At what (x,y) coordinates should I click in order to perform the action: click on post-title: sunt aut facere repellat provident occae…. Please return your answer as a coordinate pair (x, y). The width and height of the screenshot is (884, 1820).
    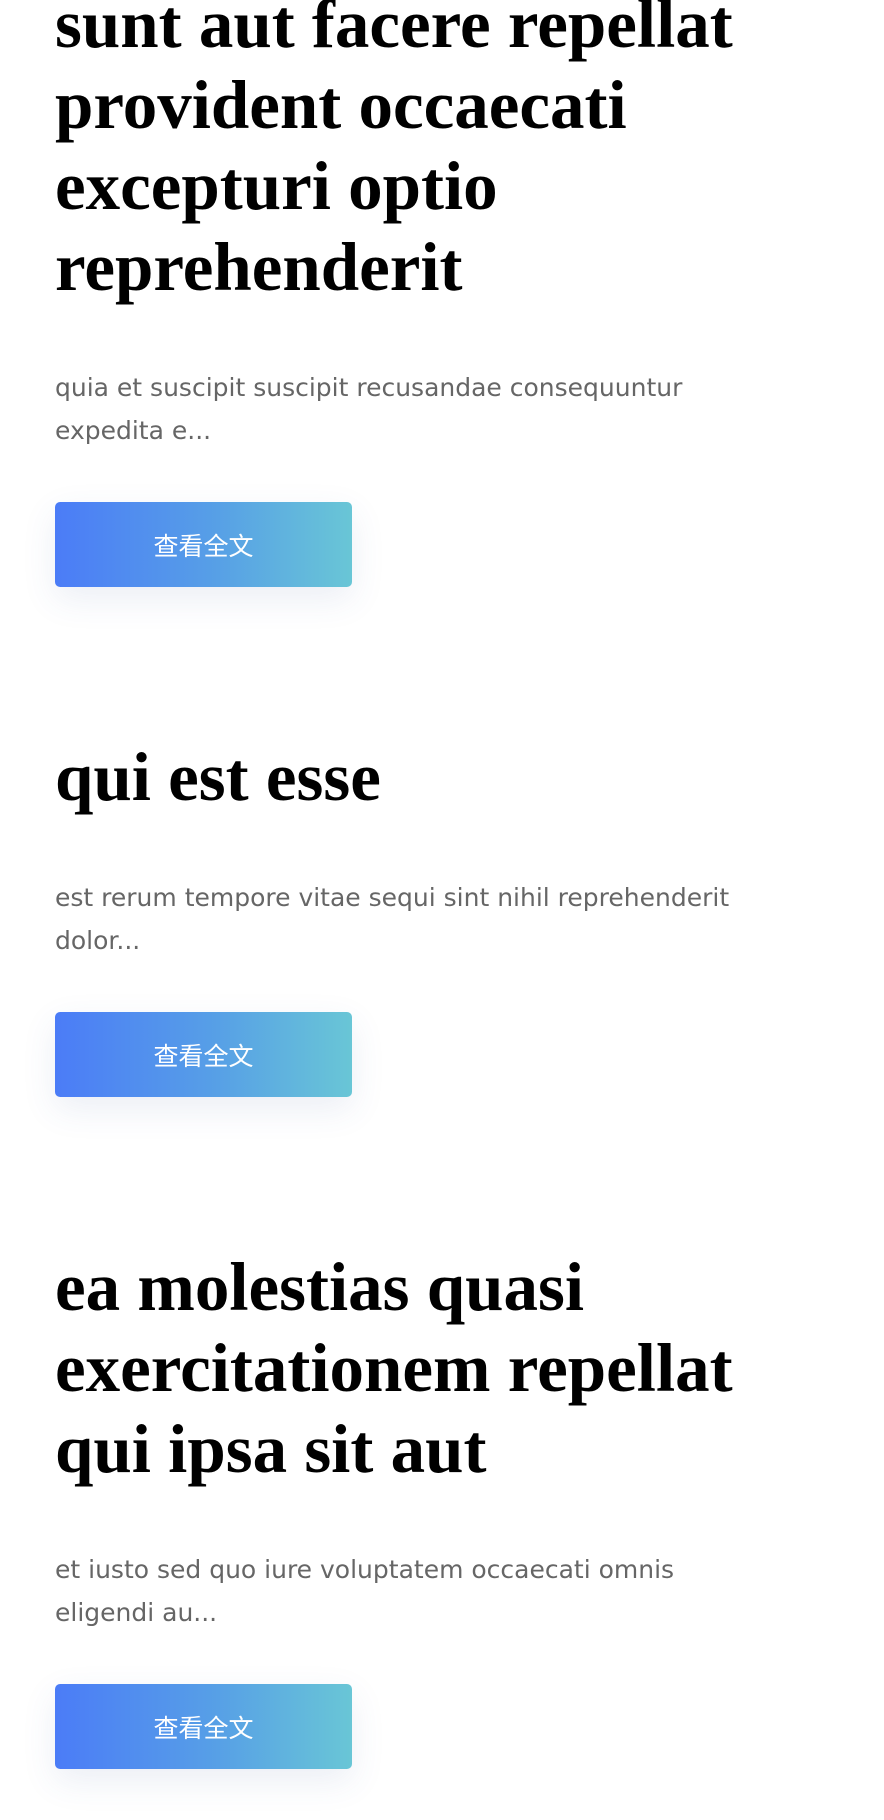
    Looking at the image, I should click on (394, 152).